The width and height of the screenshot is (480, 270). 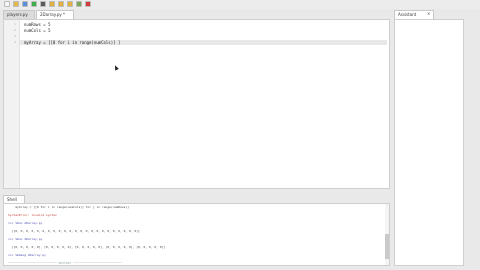 I want to click on resume-icon, so click(x=79, y=4).